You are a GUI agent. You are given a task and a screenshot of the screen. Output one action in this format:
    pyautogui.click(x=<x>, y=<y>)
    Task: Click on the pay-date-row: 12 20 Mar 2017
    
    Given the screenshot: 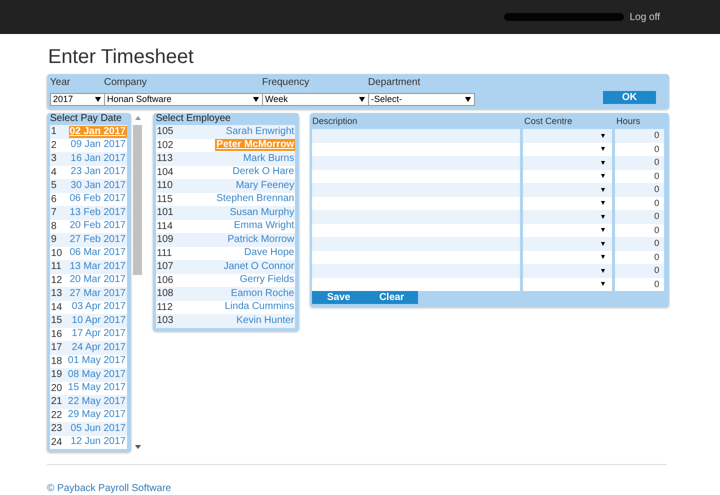 What is the action you would take?
    pyautogui.click(x=88, y=280)
    